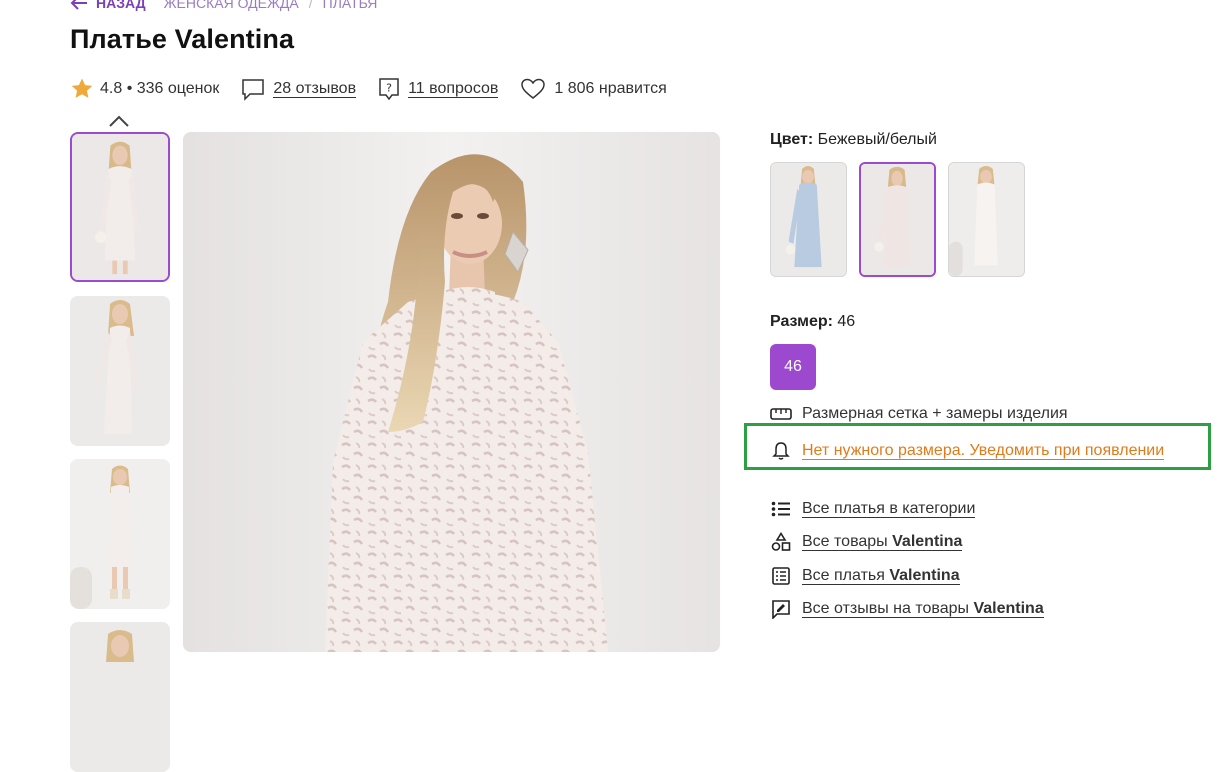 This screenshot has height=772, width=1224. I want to click on color-swatch-beige-white, so click(897, 219).